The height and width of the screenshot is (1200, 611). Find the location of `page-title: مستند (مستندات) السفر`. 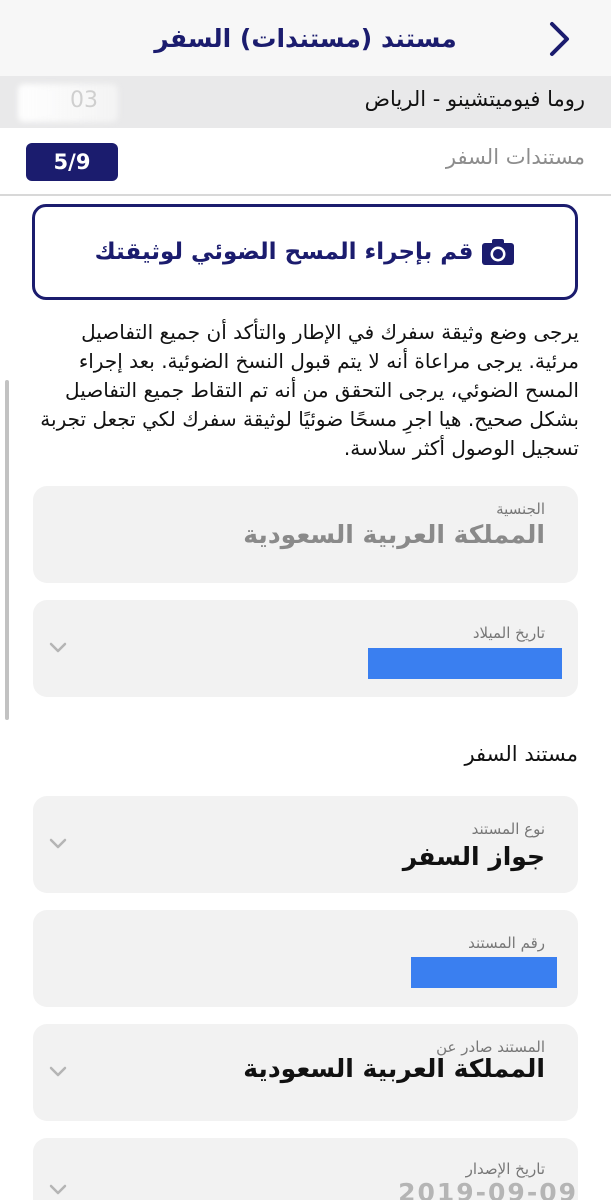

page-title: مستند (مستندات) السفر is located at coordinates (305, 38).